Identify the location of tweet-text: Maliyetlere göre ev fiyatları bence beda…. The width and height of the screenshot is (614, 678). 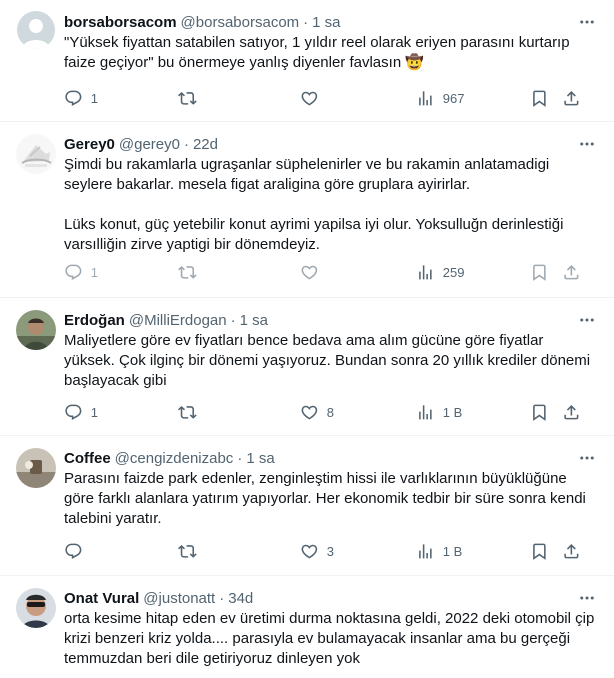
(329, 360).